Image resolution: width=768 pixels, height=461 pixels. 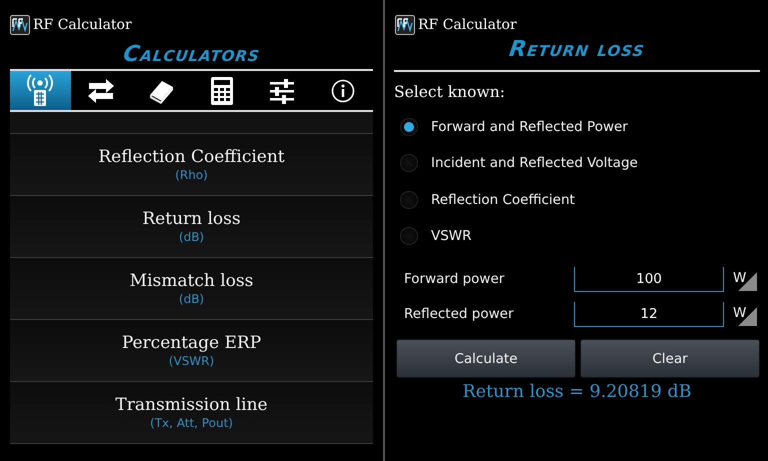 What do you see at coordinates (191, 175) in the screenshot?
I see `item-subtitle: (Rho)` at bounding box center [191, 175].